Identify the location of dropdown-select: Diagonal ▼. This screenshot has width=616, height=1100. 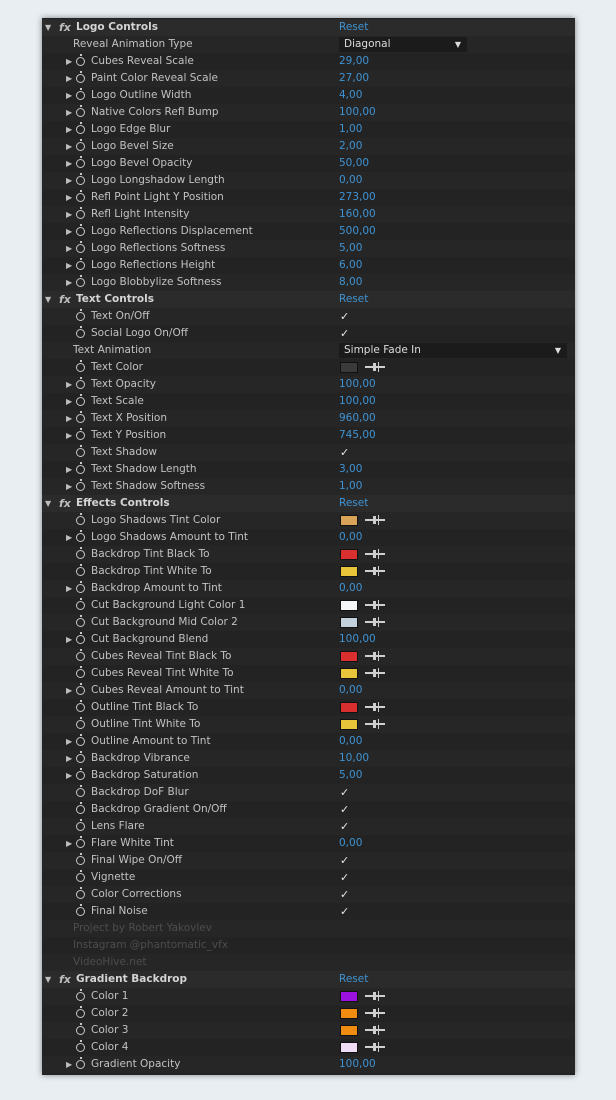
(403, 44).